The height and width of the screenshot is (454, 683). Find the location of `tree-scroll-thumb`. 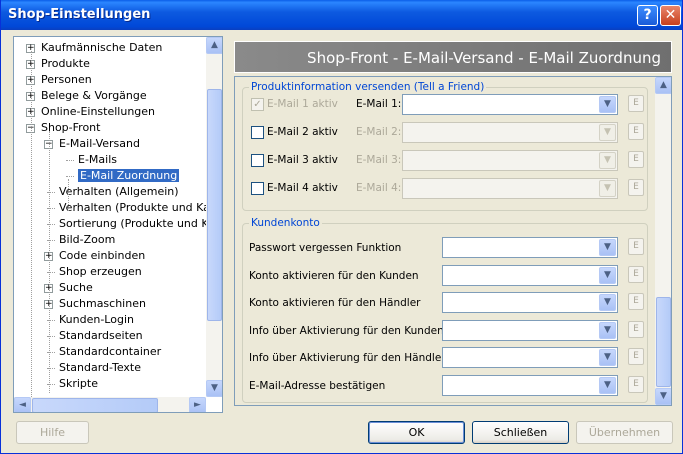

tree-scroll-thumb is located at coordinates (214, 205).